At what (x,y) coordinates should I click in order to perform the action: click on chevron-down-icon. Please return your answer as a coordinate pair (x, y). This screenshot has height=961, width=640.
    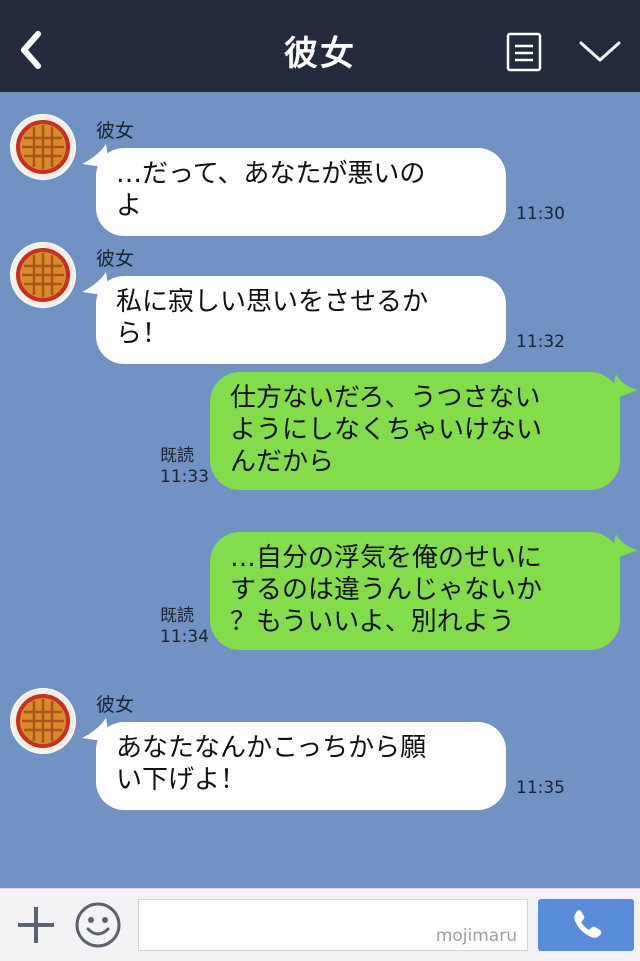
    Looking at the image, I should click on (600, 51).